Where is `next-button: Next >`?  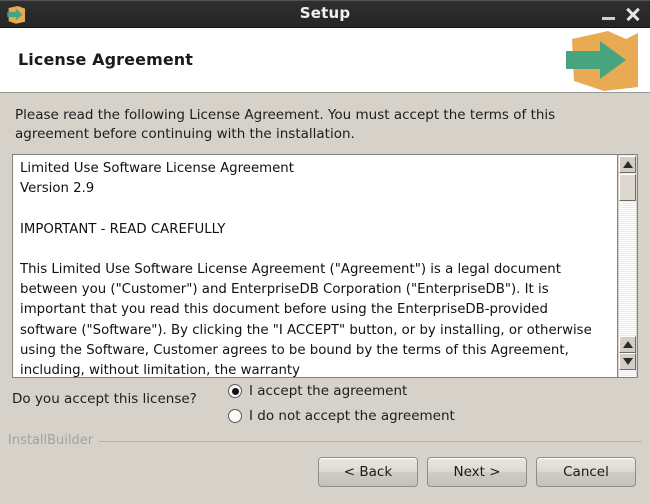 next-button: Next > is located at coordinates (477, 472).